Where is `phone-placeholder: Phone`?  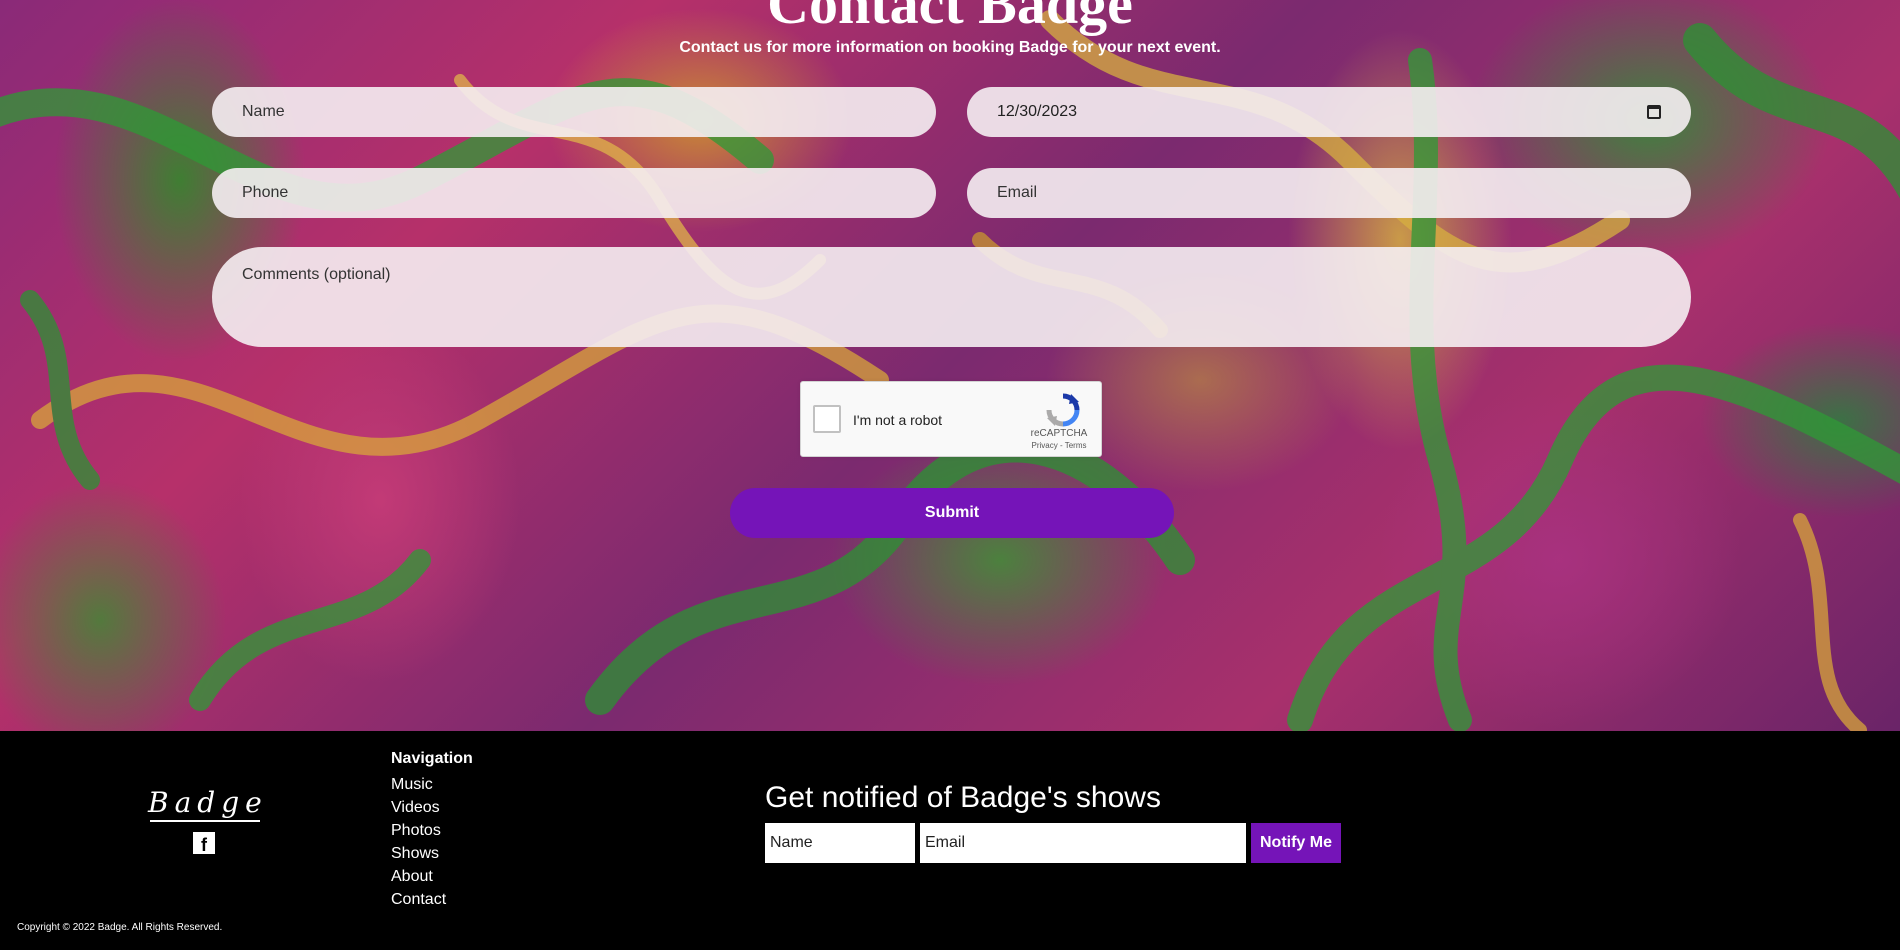 phone-placeholder: Phone is located at coordinates (265, 192).